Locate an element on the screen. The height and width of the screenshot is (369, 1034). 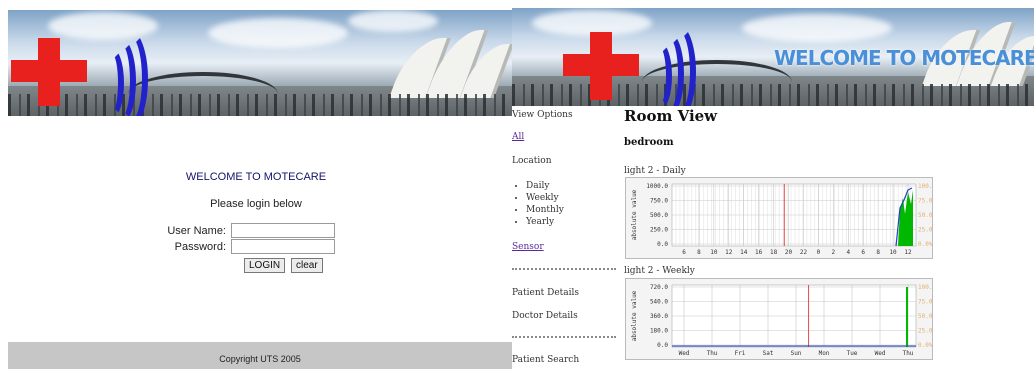
period-list: Daily Weekly Monthly Yearly is located at coordinates (538, 204).